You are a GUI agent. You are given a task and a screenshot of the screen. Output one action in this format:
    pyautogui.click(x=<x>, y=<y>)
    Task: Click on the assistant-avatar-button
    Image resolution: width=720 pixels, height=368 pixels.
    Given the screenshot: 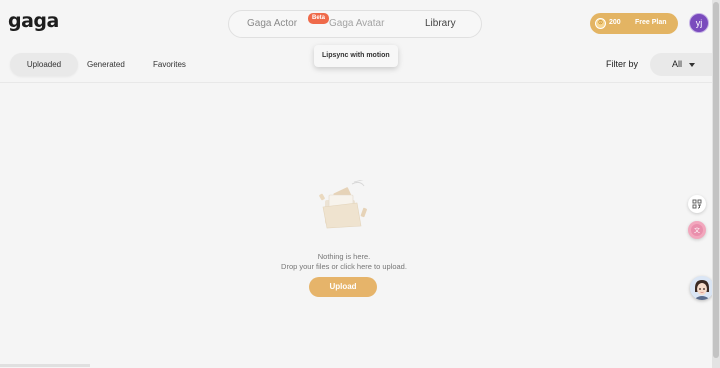 What is the action you would take?
    pyautogui.click(x=702, y=288)
    